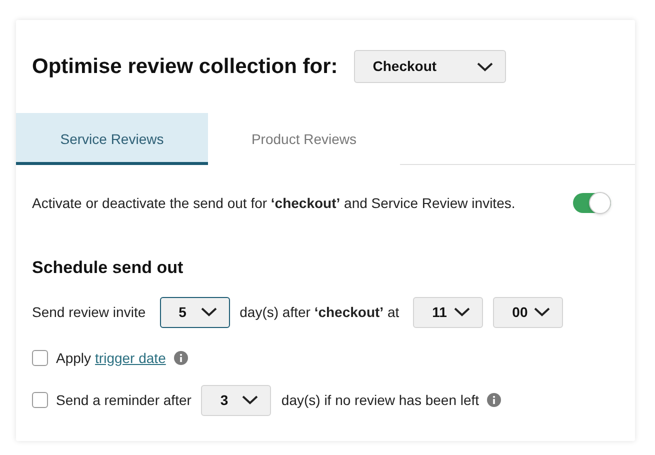 This screenshot has height=455, width=655. What do you see at coordinates (528, 312) in the screenshot?
I see `minute-dropdown: 00` at bounding box center [528, 312].